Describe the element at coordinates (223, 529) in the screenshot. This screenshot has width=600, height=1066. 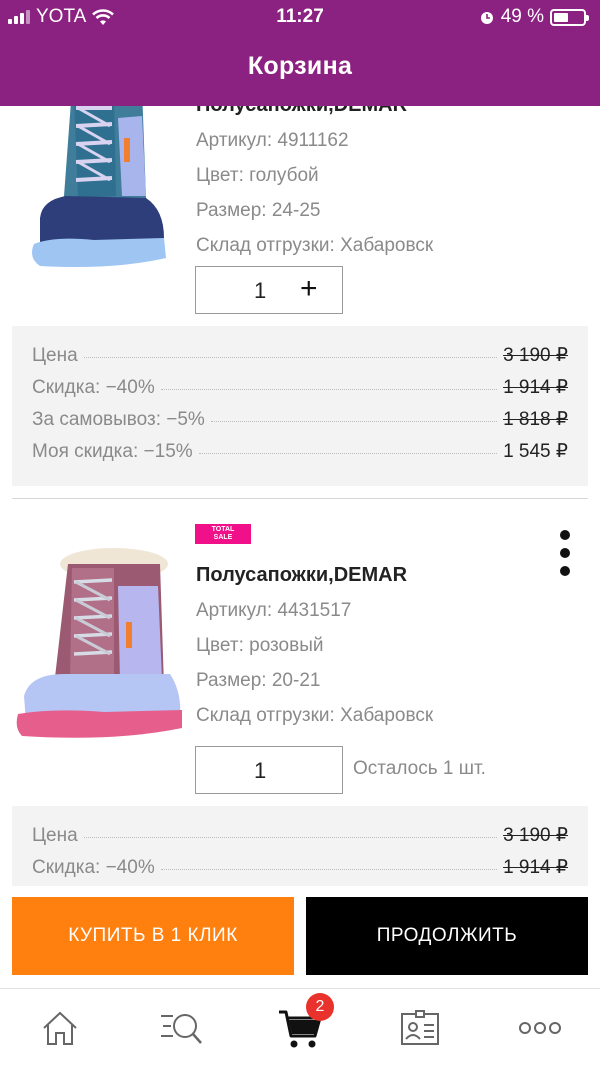
I see `badge-line-top: TOTAL` at that location.